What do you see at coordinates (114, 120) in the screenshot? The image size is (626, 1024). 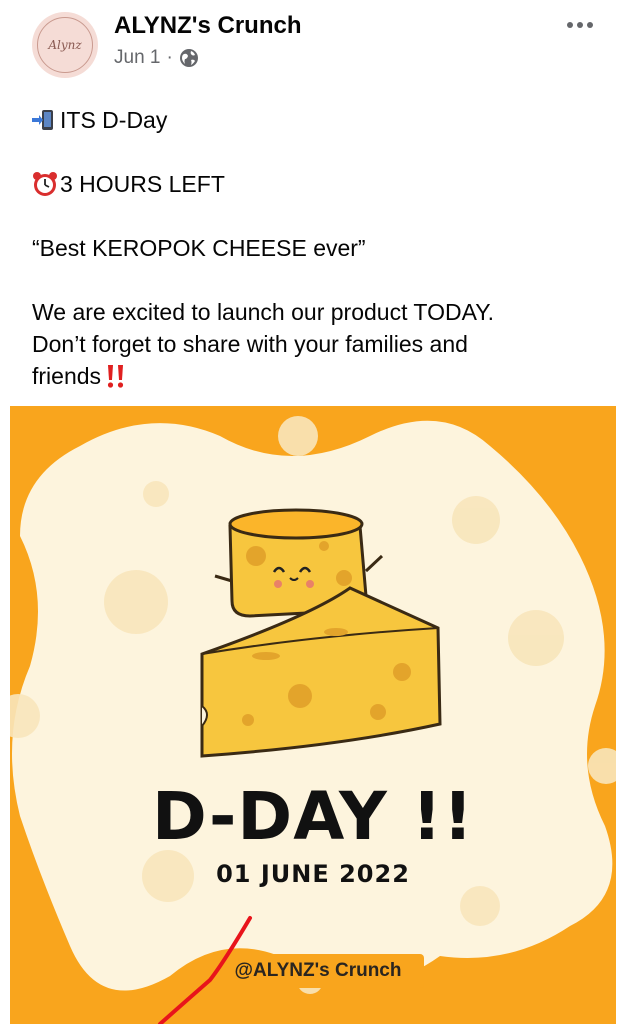 I see `post-line-1-text: ITS D-Day` at bounding box center [114, 120].